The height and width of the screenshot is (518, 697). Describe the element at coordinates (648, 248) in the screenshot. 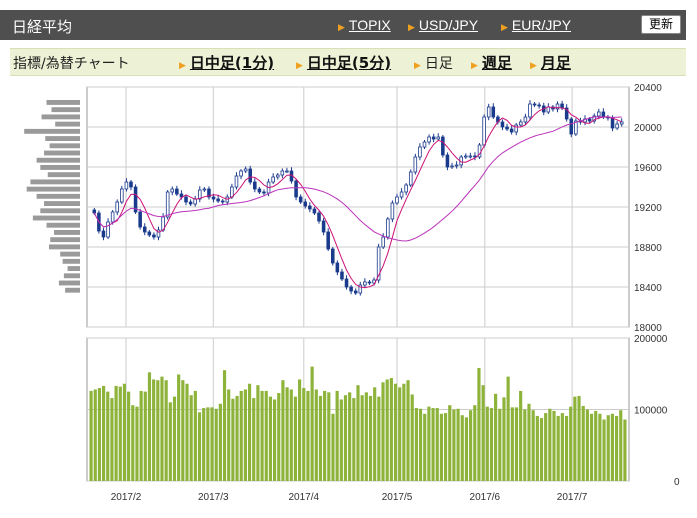

I see `price-tick-label: 18800` at that location.